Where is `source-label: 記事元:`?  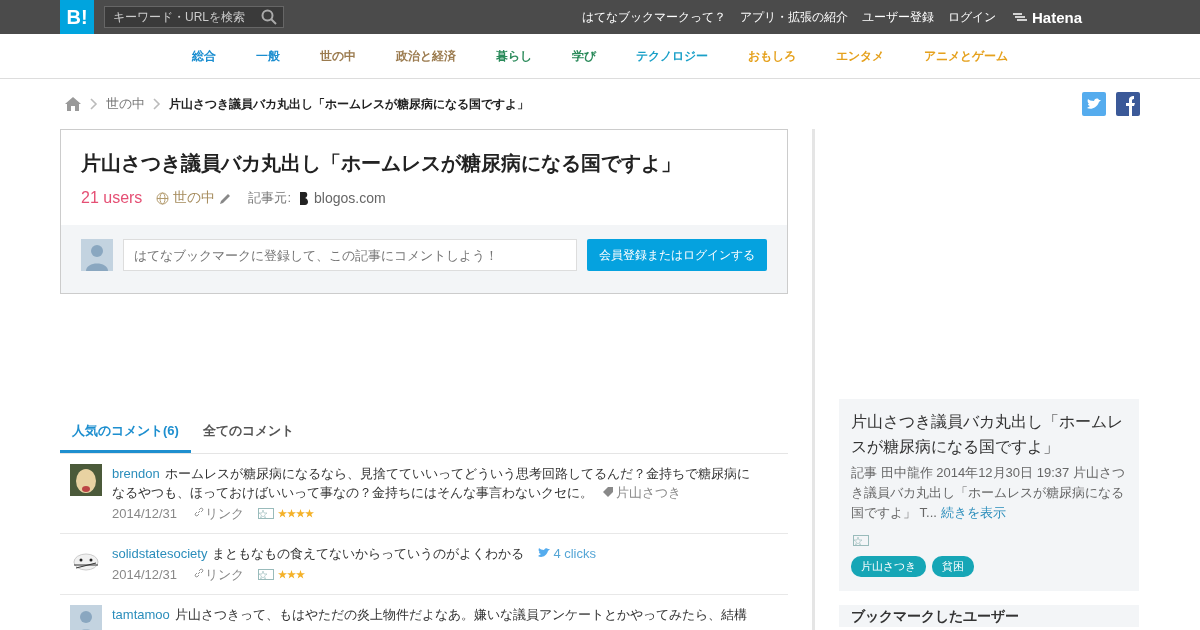 source-label: 記事元: is located at coordinates (269, 198).